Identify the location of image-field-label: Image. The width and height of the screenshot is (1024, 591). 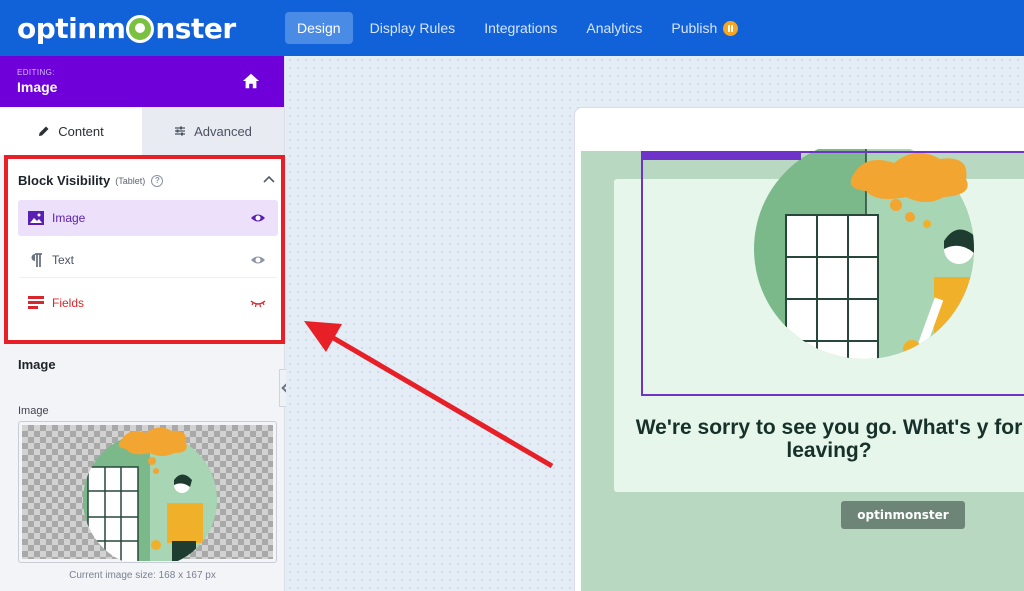
(33, 411).